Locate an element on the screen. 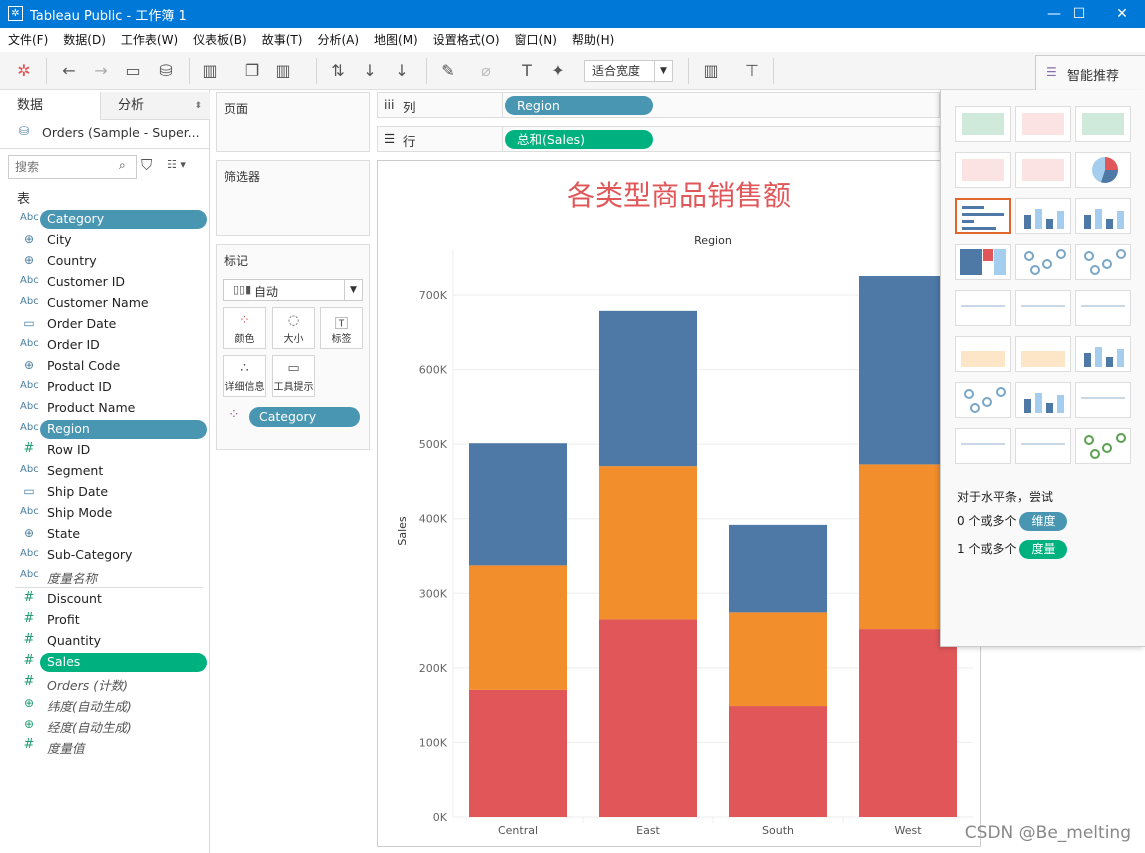 Image resolution: width=1145 pixels, height=853 pixels. field-state: ⊕ State is located at coordinates (105, 534).